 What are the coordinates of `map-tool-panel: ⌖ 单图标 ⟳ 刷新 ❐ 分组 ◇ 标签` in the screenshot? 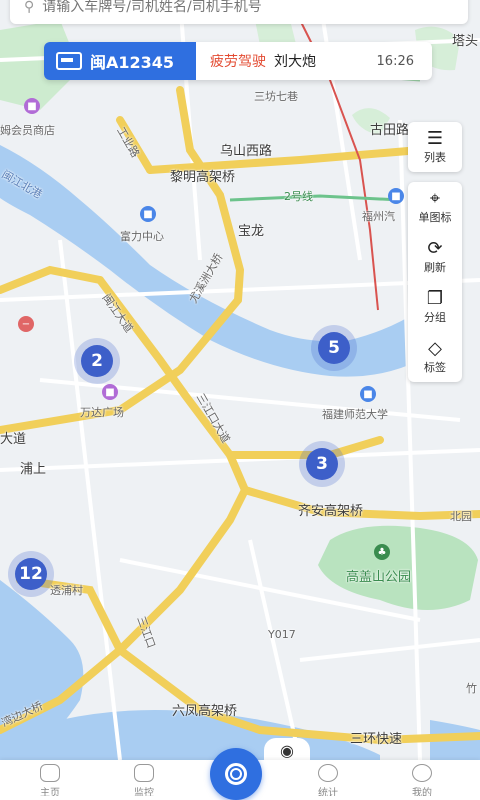 It's located at (435, 282).